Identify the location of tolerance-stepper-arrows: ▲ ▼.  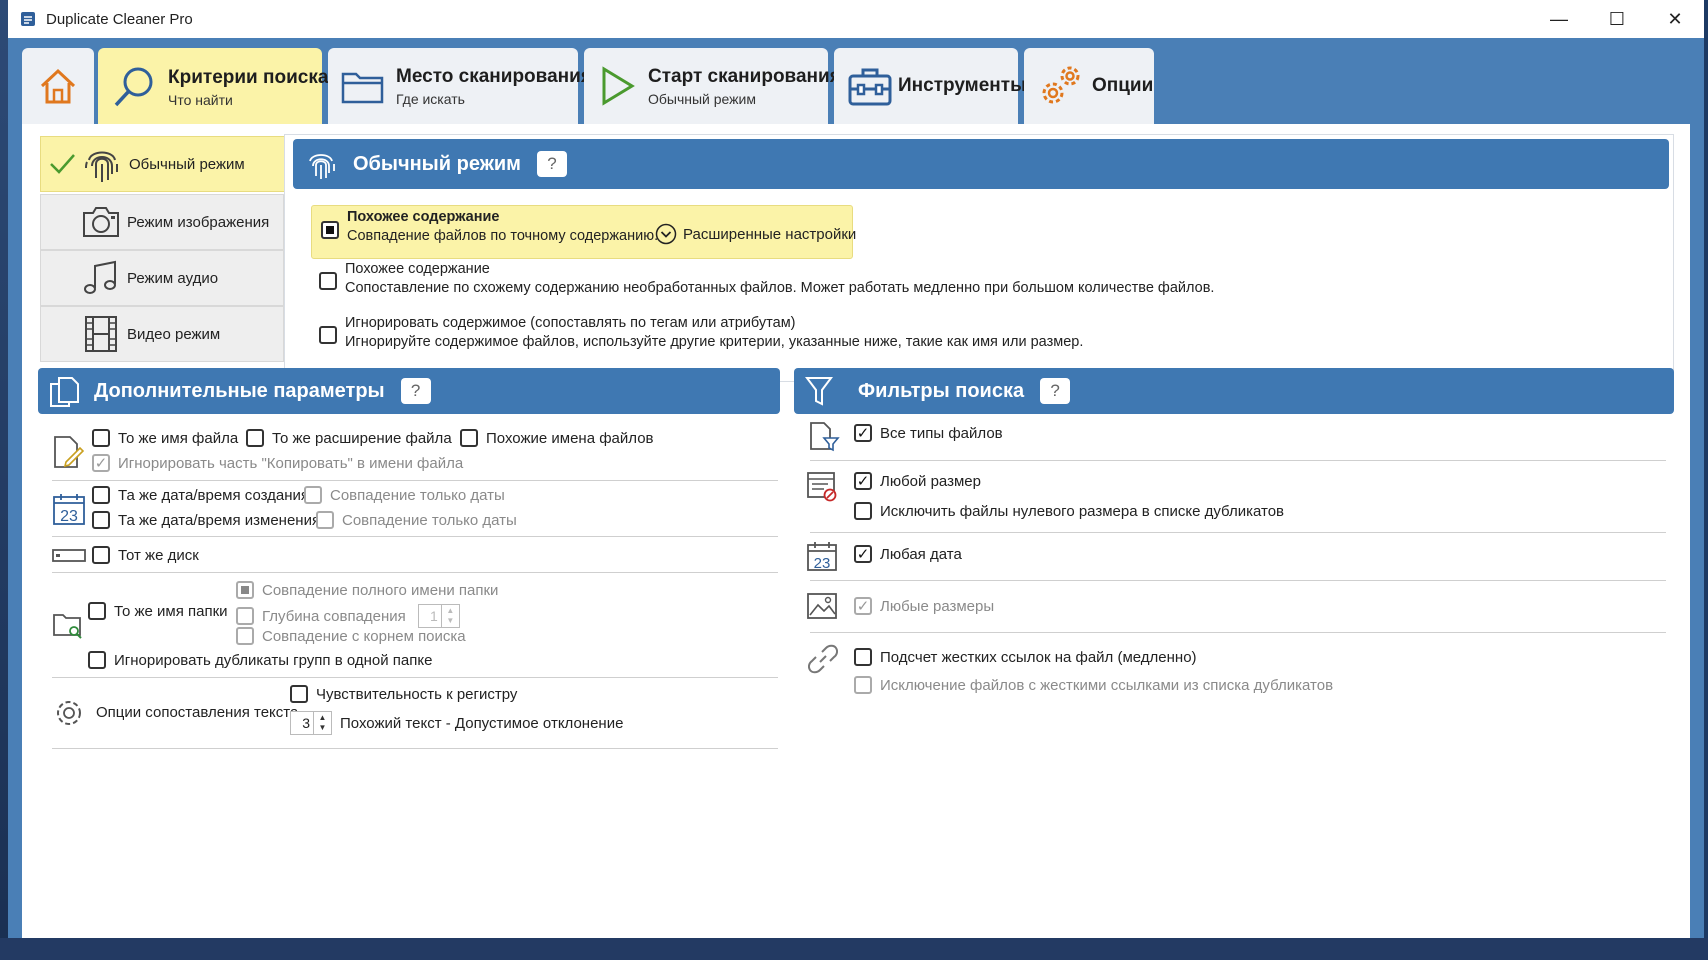
(322, 723).